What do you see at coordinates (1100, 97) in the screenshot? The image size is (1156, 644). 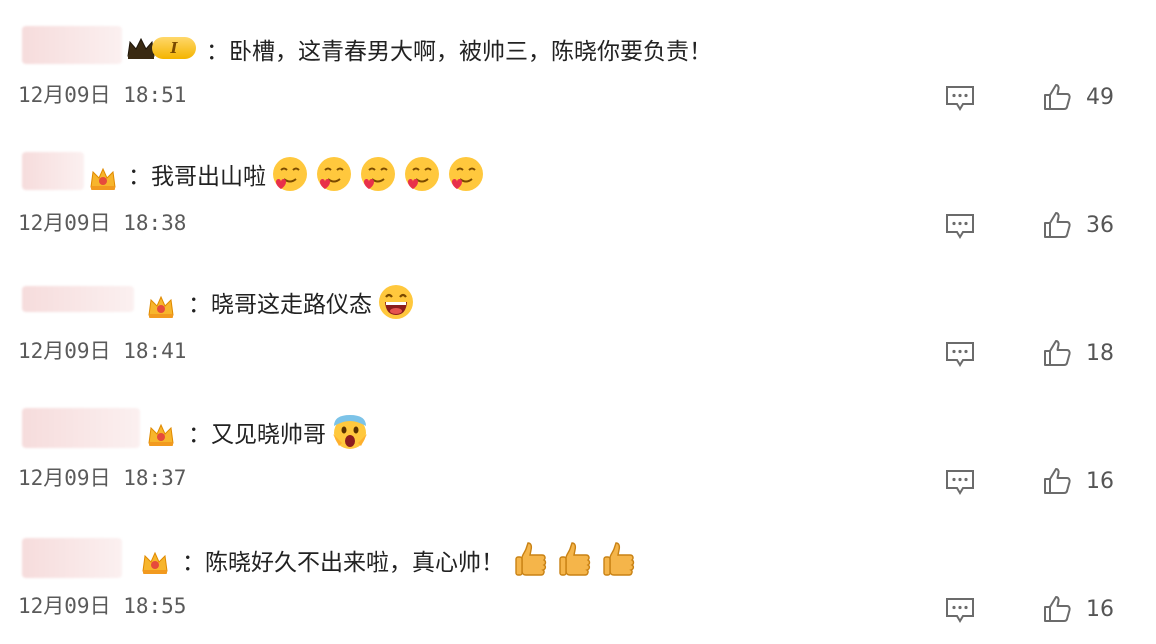 I see `like-count: 49` at bounding box center [1100, 97].